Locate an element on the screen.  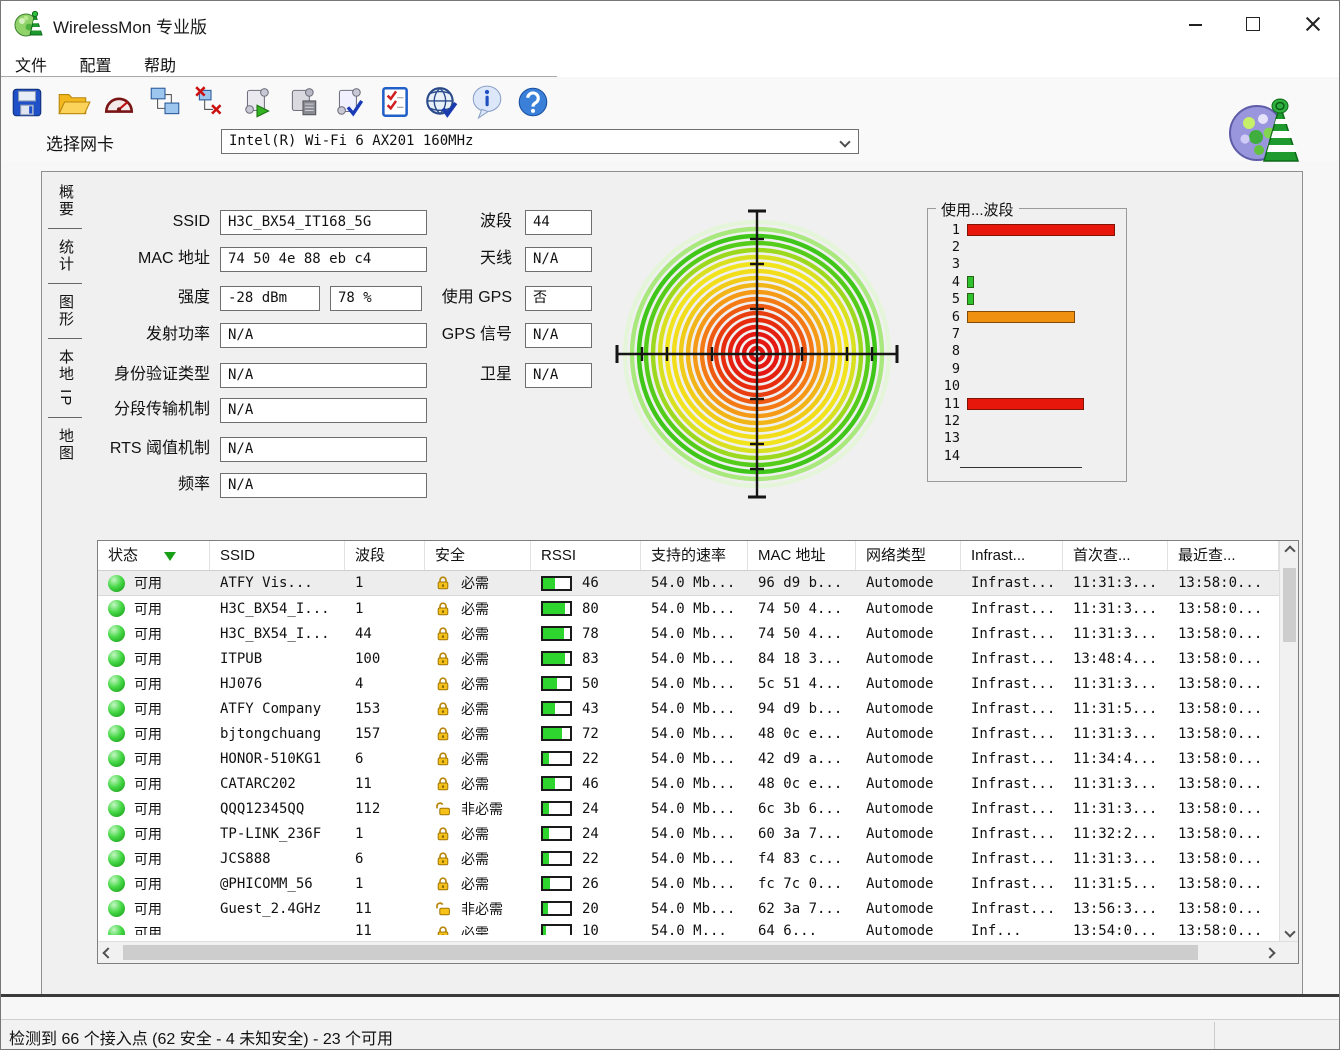
log-file-icon is located at coordinates (303, 102).